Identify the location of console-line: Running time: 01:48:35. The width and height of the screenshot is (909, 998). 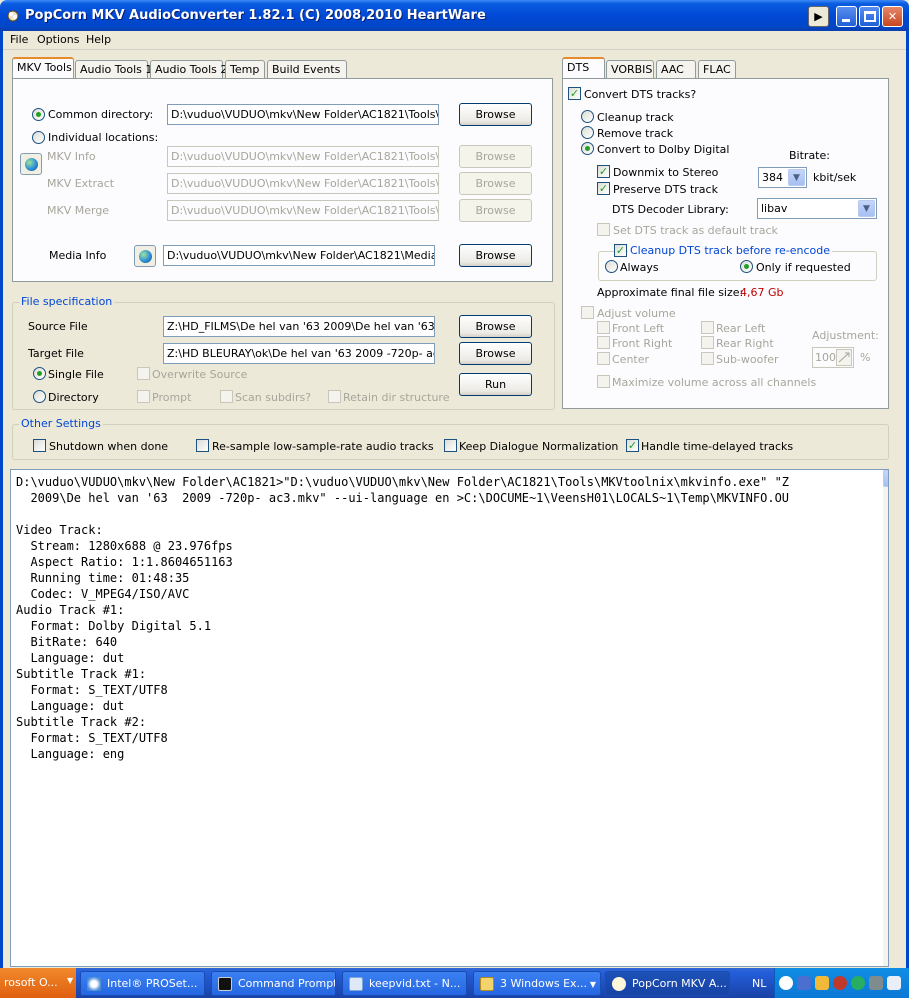
(103, 578).